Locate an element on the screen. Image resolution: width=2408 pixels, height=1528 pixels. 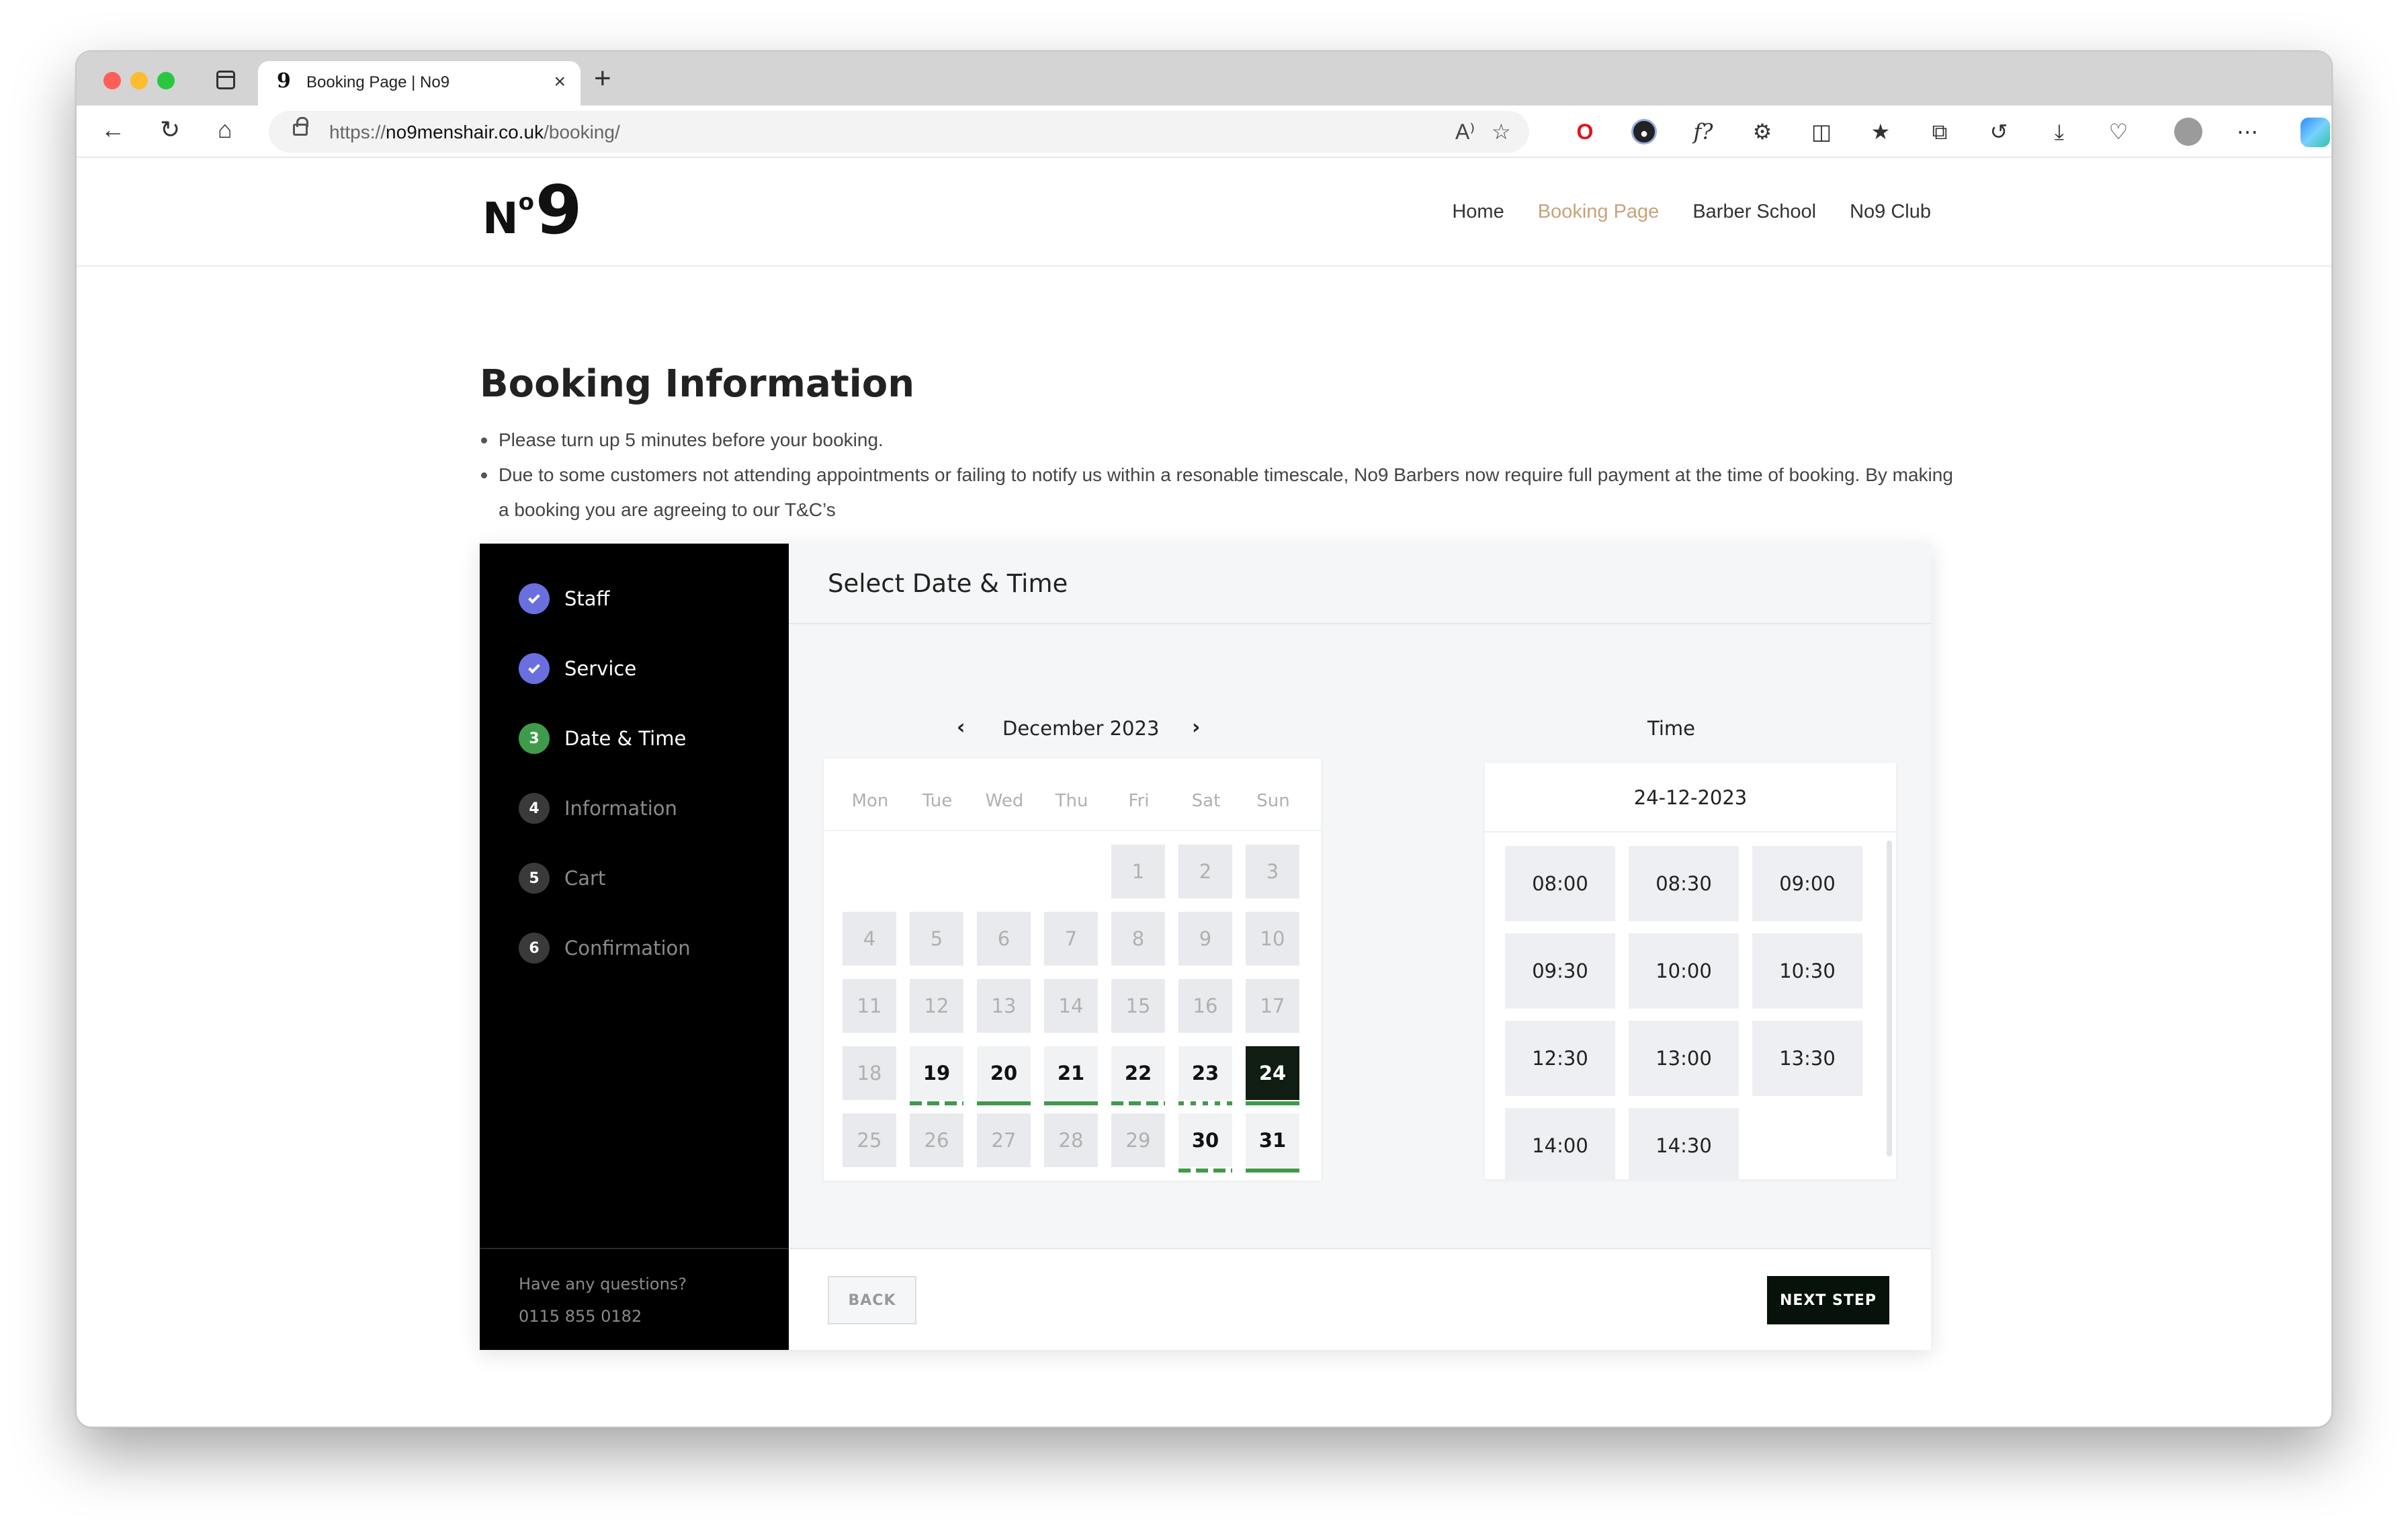
weekday-label: Sun is located at coordinates (1273, 801).